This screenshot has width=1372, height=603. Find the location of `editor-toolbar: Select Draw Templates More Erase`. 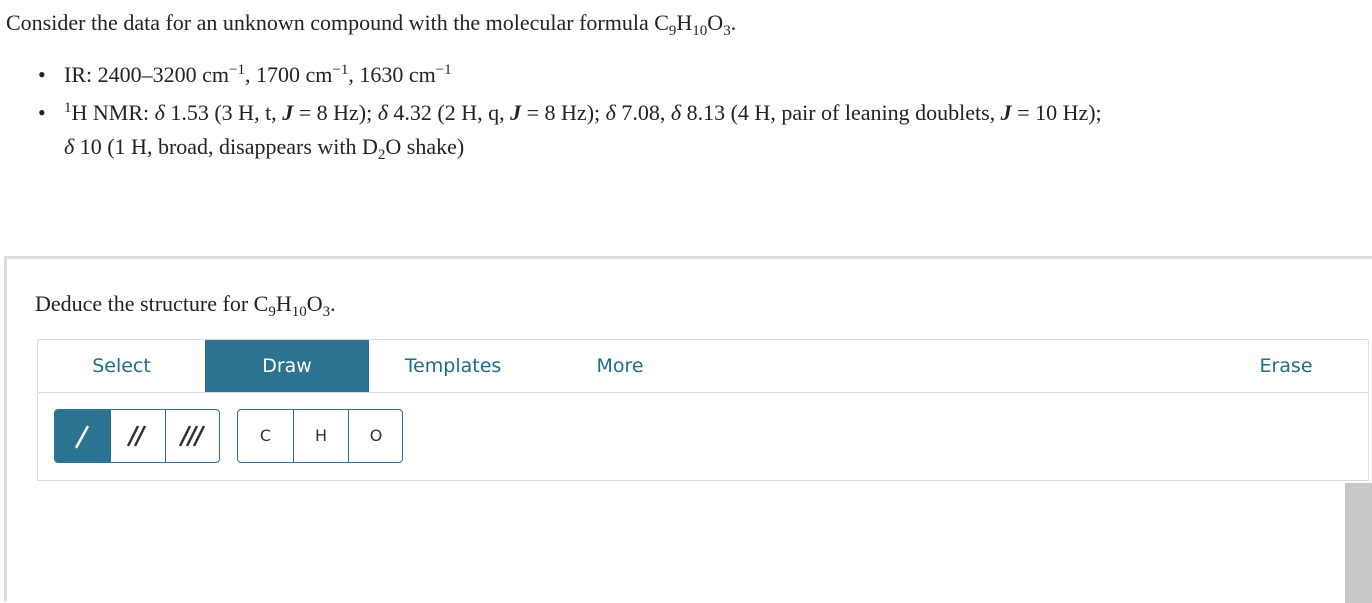

editor-toolbar: Select Draw Templates More Erase is located at coordinates (703, 366).